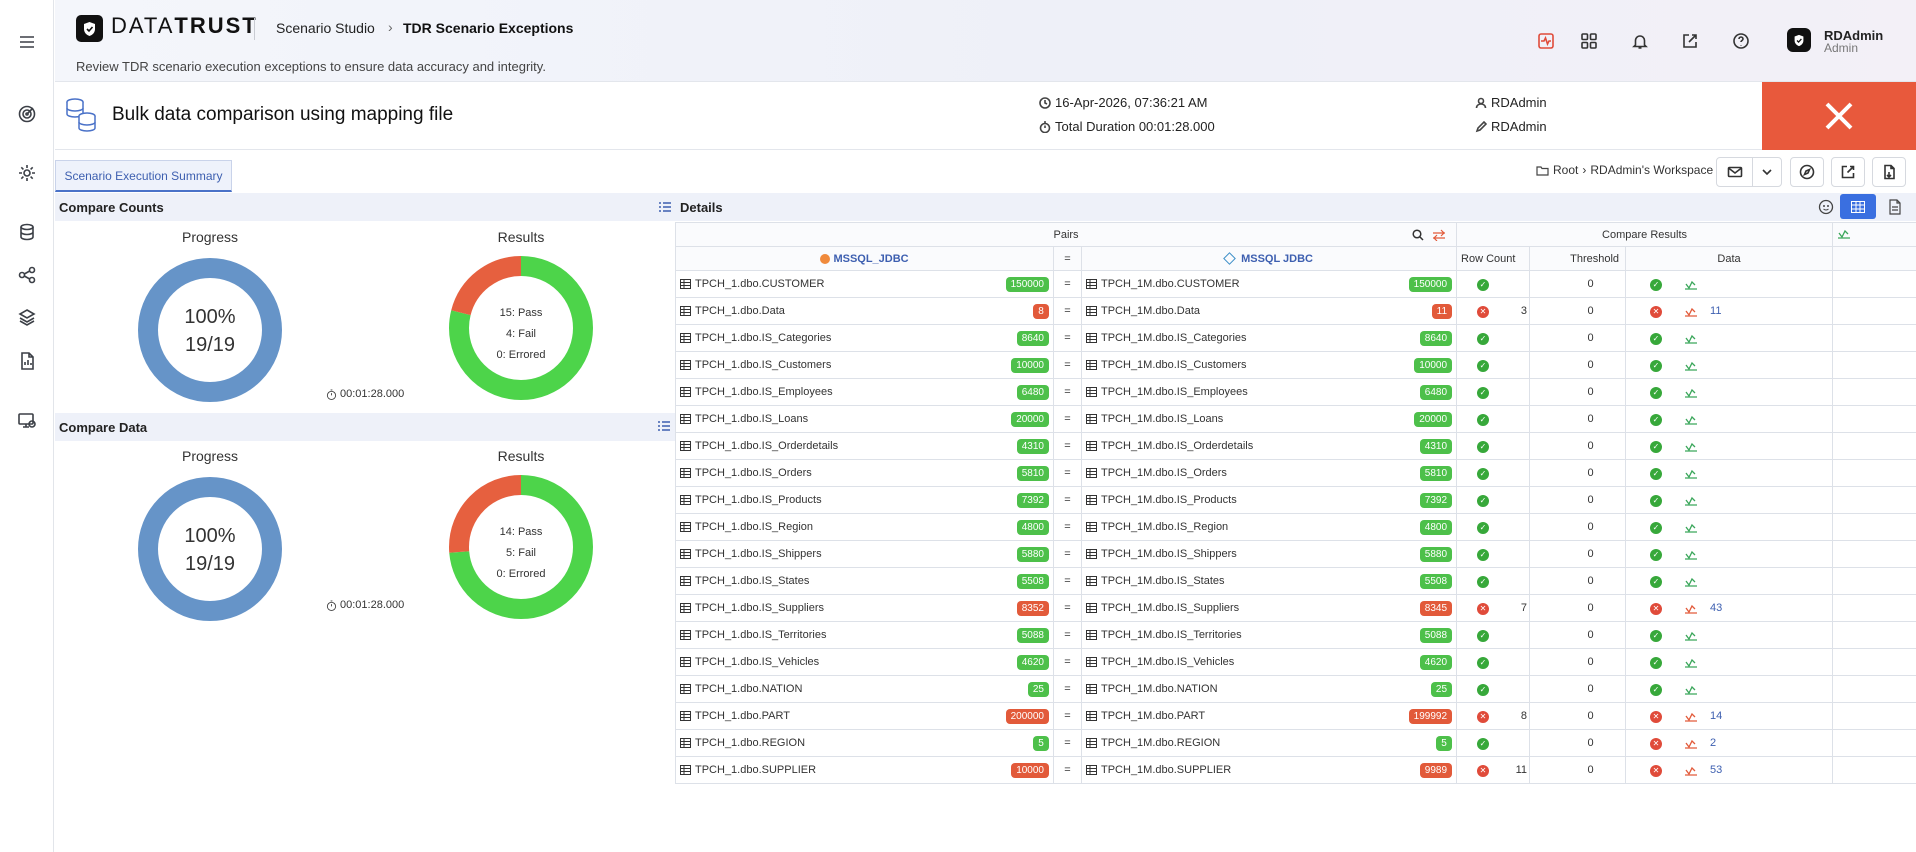 The height and width of the screenshot is (852, 1916). Describe the element at coordinates (1174, 365) in the screenshot. I see `target-table-name: TPCH_1M.dbo.IS_Customers` at that location.